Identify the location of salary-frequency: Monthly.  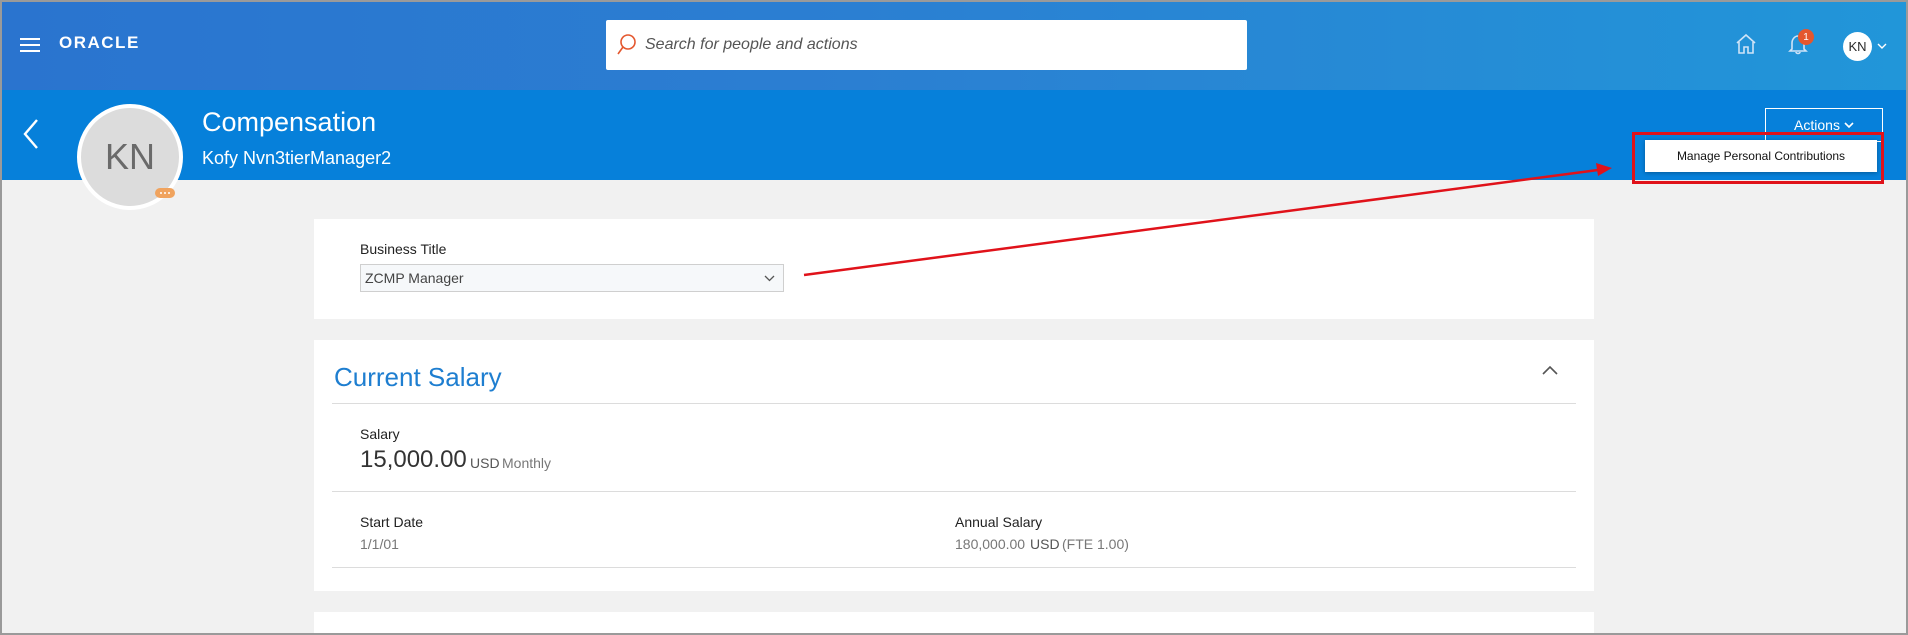
(527, 463).